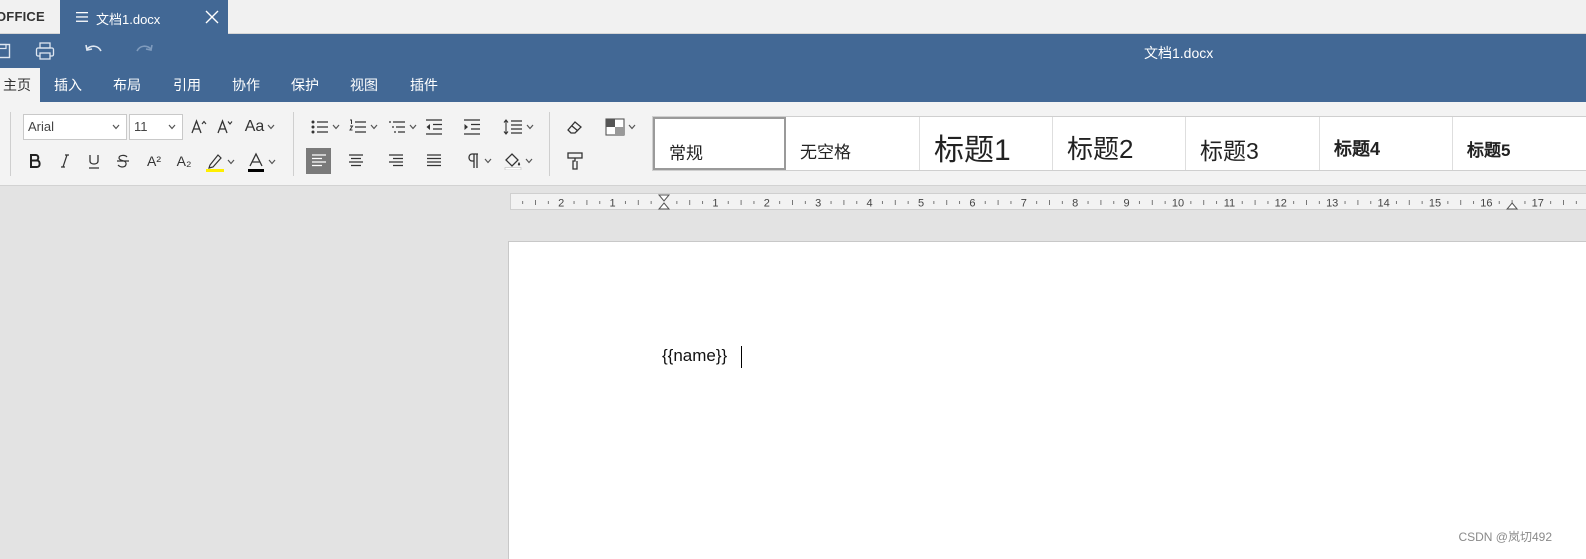 This screenshot has width=1586, height=559. I want to click on align-right-button, so click(396, 161).